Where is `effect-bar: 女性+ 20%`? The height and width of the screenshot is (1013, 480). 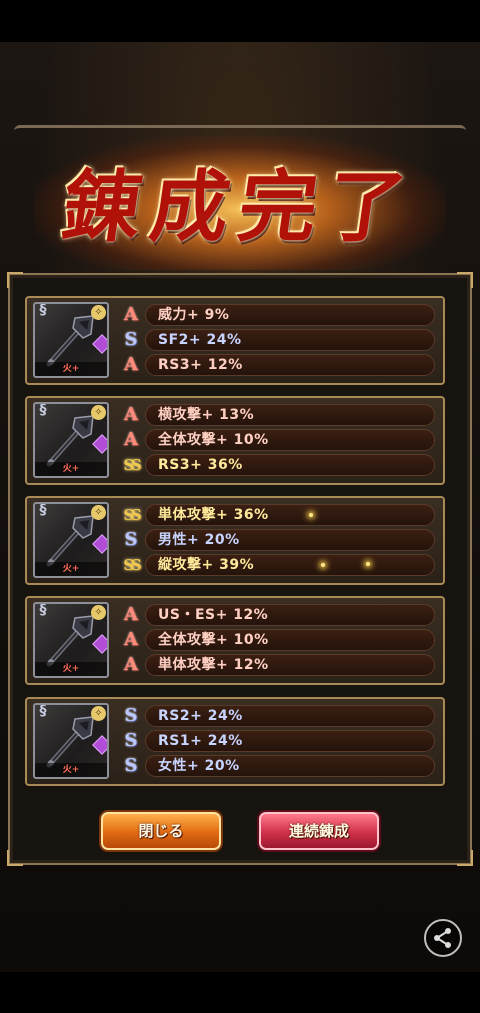
effect-bar: 女性+ 20% is located at coordinates (290, 766).